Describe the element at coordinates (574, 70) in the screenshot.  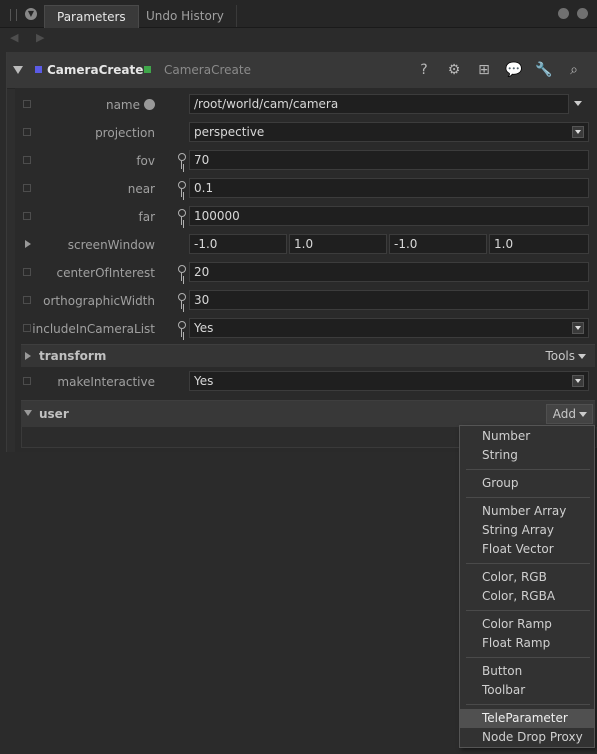
I see `search-icon: ⌕` at that location.